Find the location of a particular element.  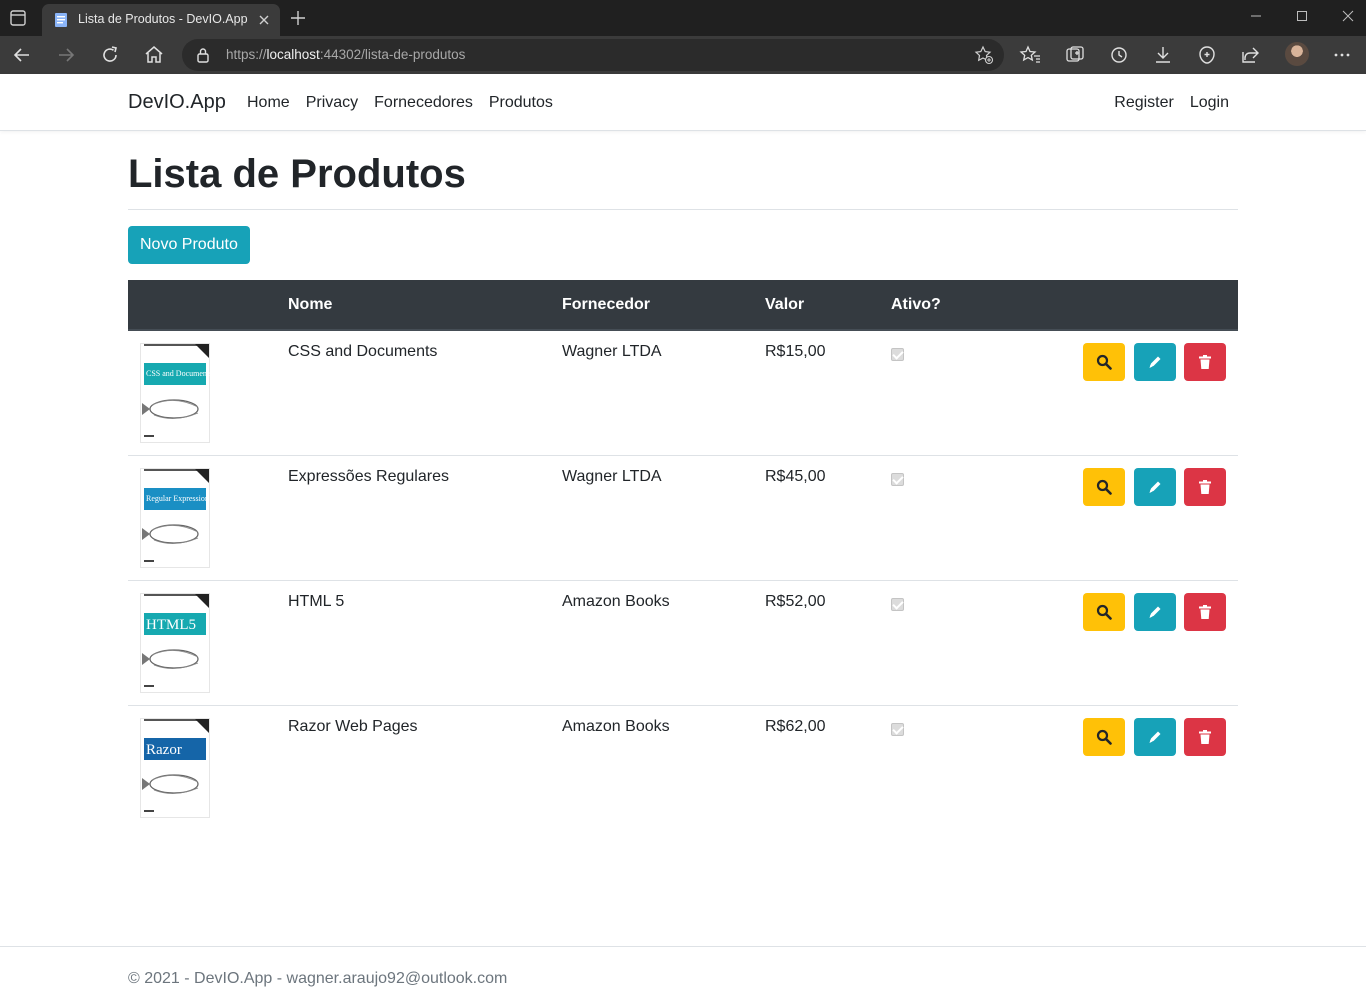

login-link: Login is located at coordinates (1209, 103).